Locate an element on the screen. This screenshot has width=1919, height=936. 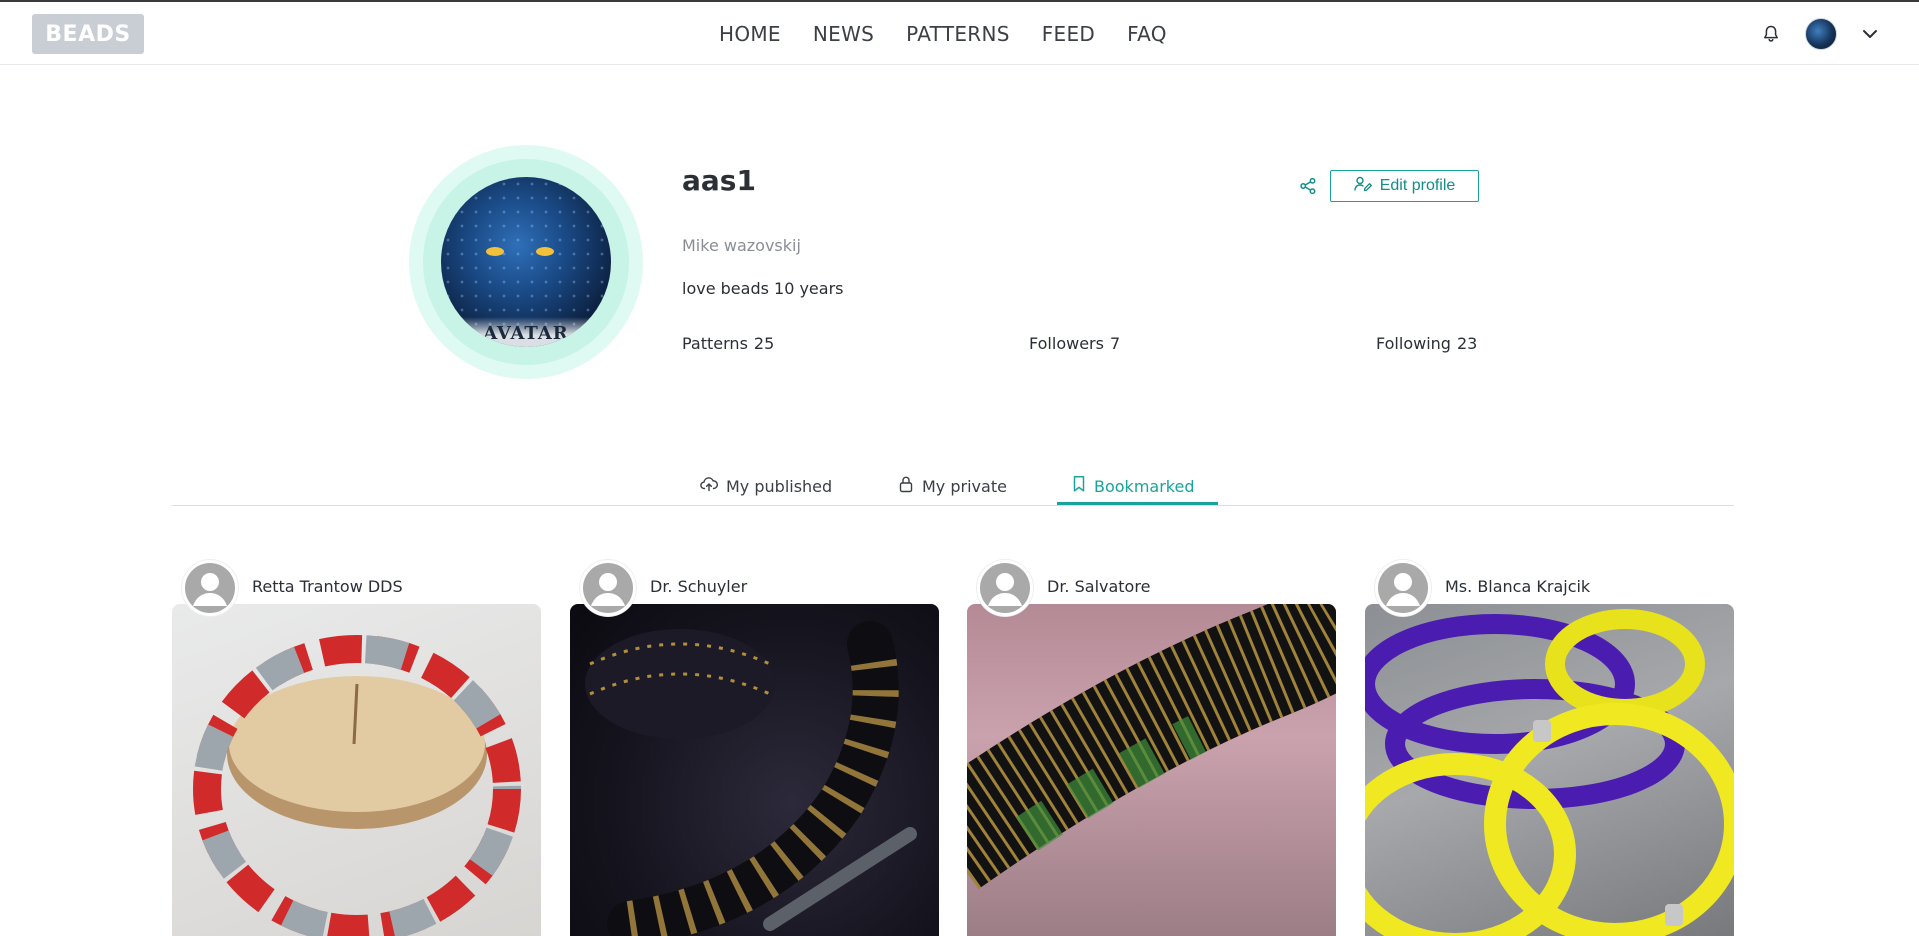
card-author-name: Dr. Schuyler is located at coordinates (698, 586).